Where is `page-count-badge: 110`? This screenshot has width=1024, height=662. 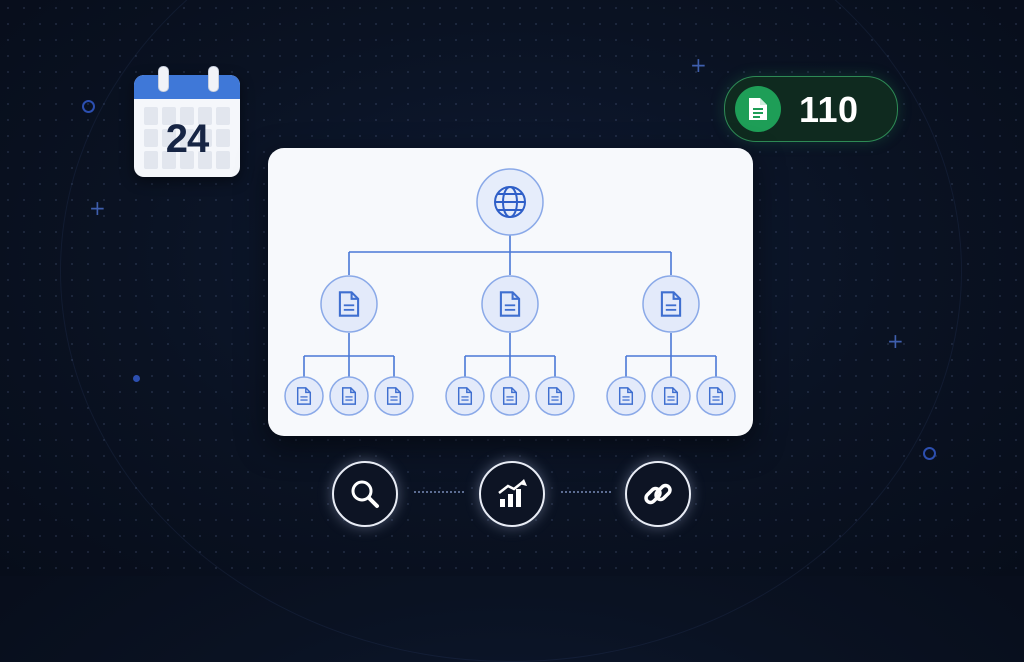
page-count-badge: 110 is located at coordinates (811, 109).